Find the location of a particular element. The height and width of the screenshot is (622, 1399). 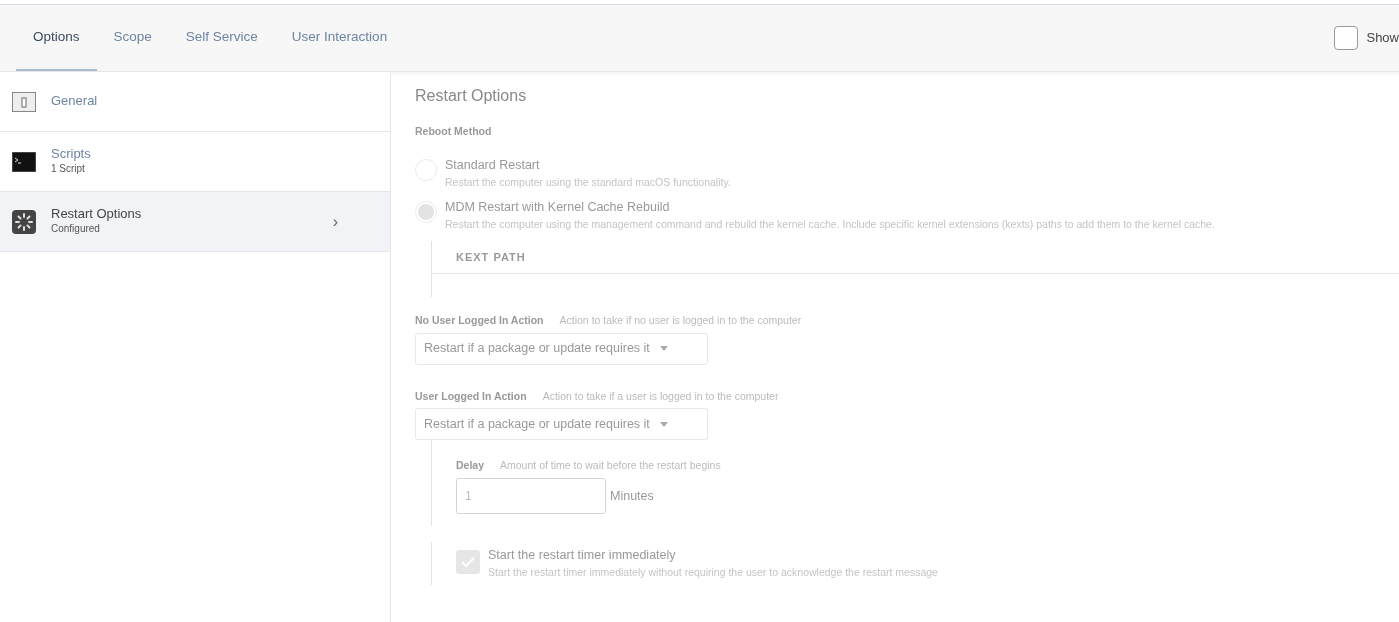

sidebar-item: Restart Options Configured › is located at coordinates (195, 222).